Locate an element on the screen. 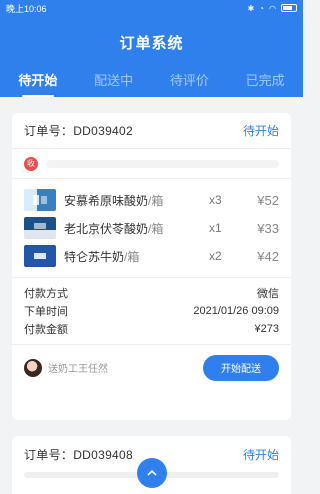 The width and height of the screenshot is (320, 494). tab-completed: 已完成 is located at coordinates (265, 83).